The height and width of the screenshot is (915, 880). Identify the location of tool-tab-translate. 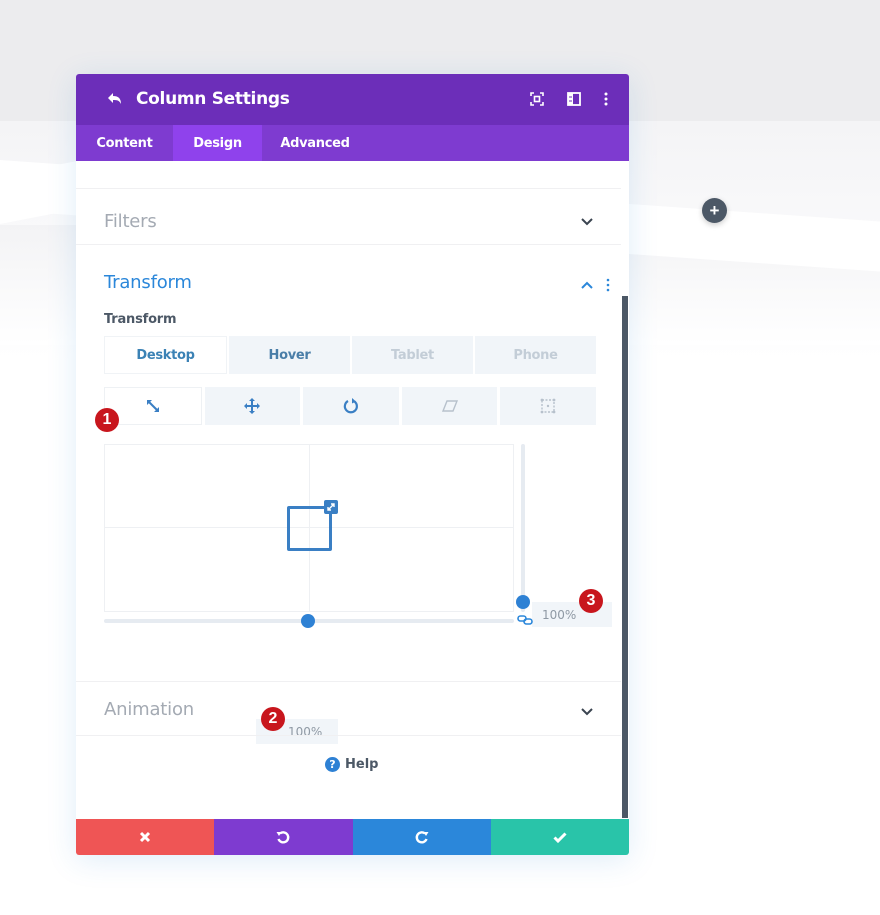
(252, 406).